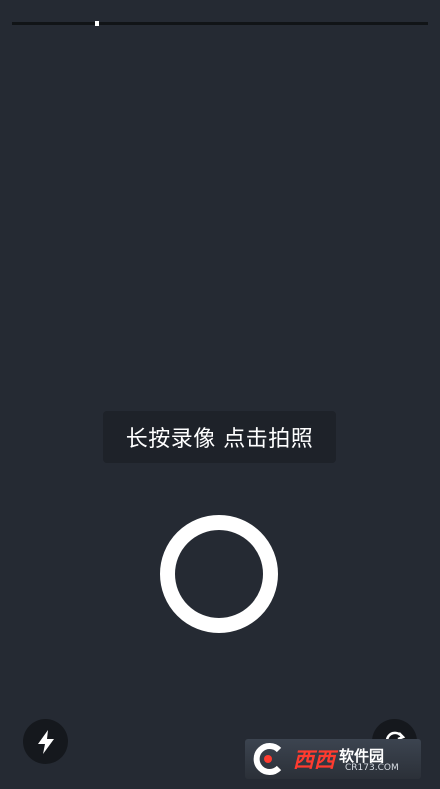 The width and height of the screenshot is (440, 789). I want to click on watermark-url: CR173.COM, so click(372, 768).